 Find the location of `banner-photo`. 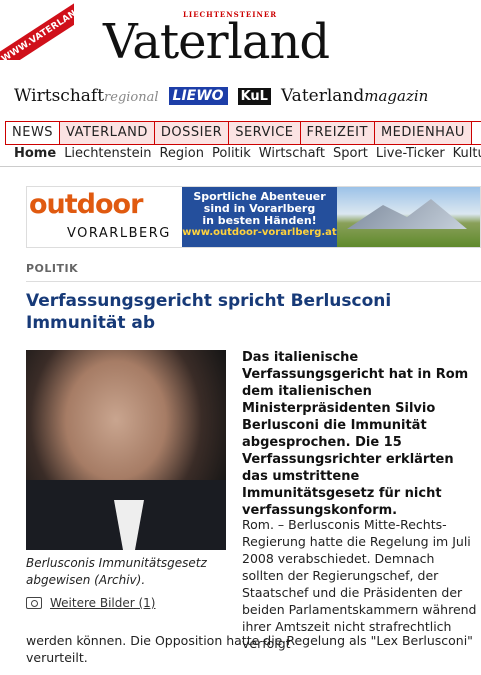

banner-photo is located at coordinates (408, 217).